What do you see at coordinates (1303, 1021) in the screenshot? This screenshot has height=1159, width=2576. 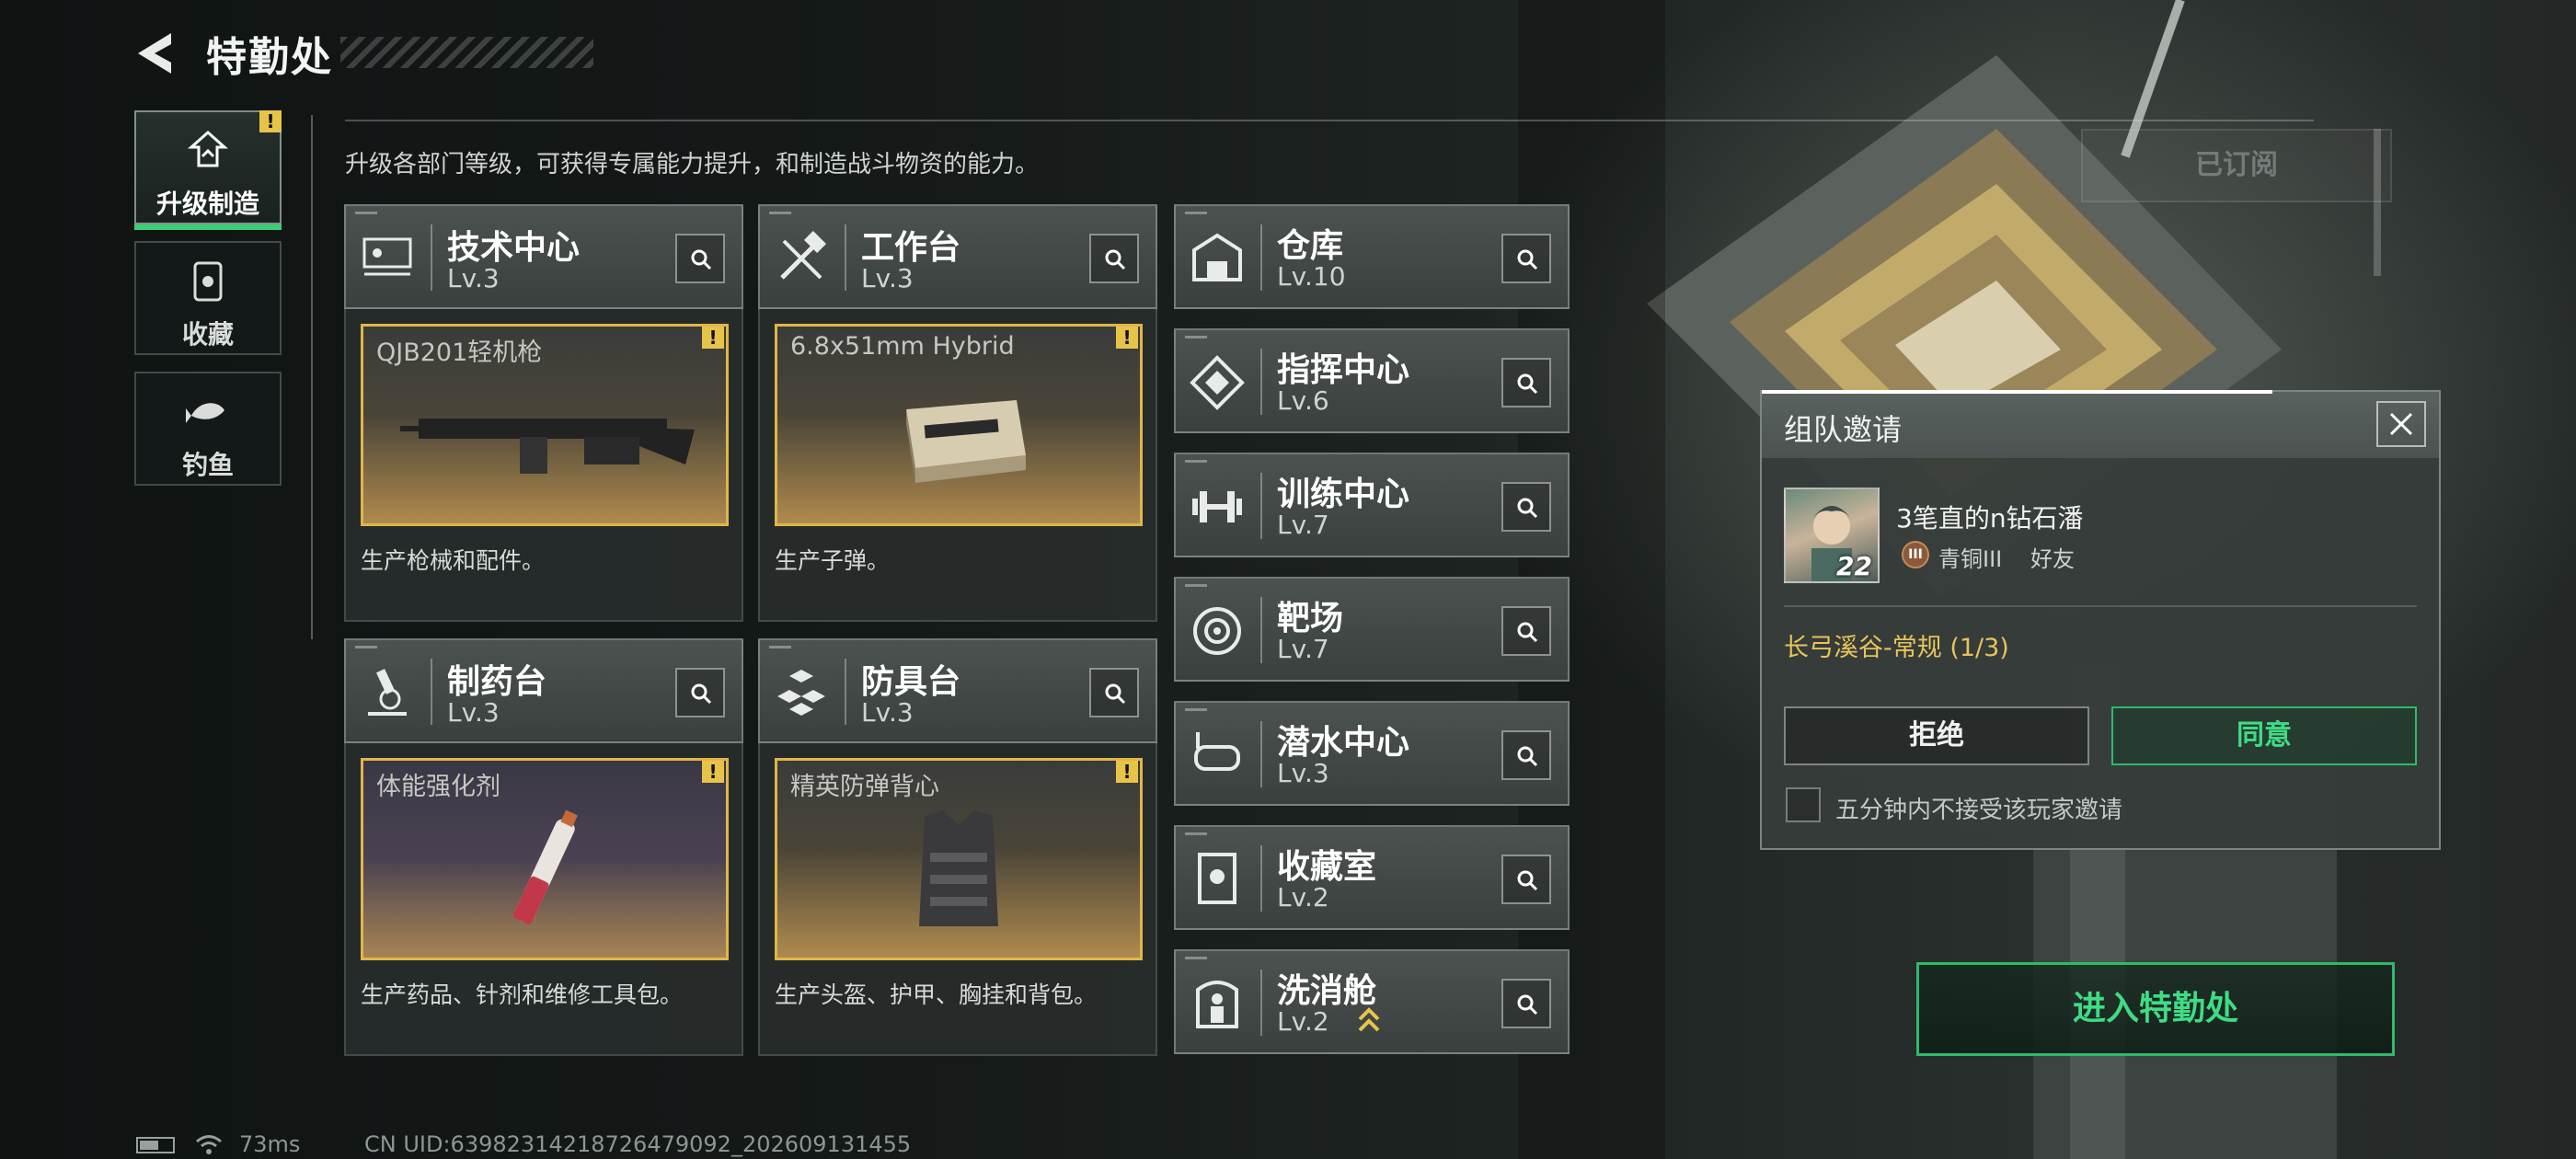 I see `facility-level: Lv.2` at bounding box center [1303, 1021].